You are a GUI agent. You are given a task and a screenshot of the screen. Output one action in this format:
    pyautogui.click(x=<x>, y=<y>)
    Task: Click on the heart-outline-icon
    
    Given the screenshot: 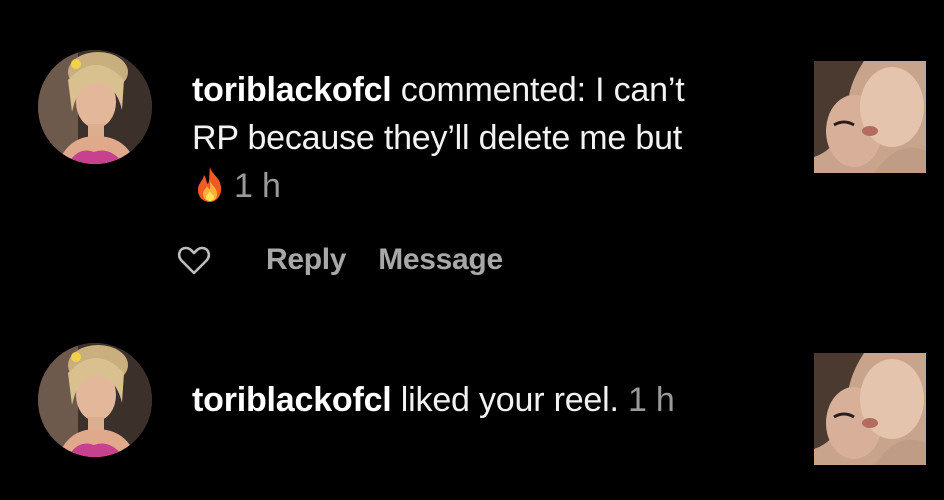 What is the action you would take?
    pyautogui.click(x=194, y=260)
    